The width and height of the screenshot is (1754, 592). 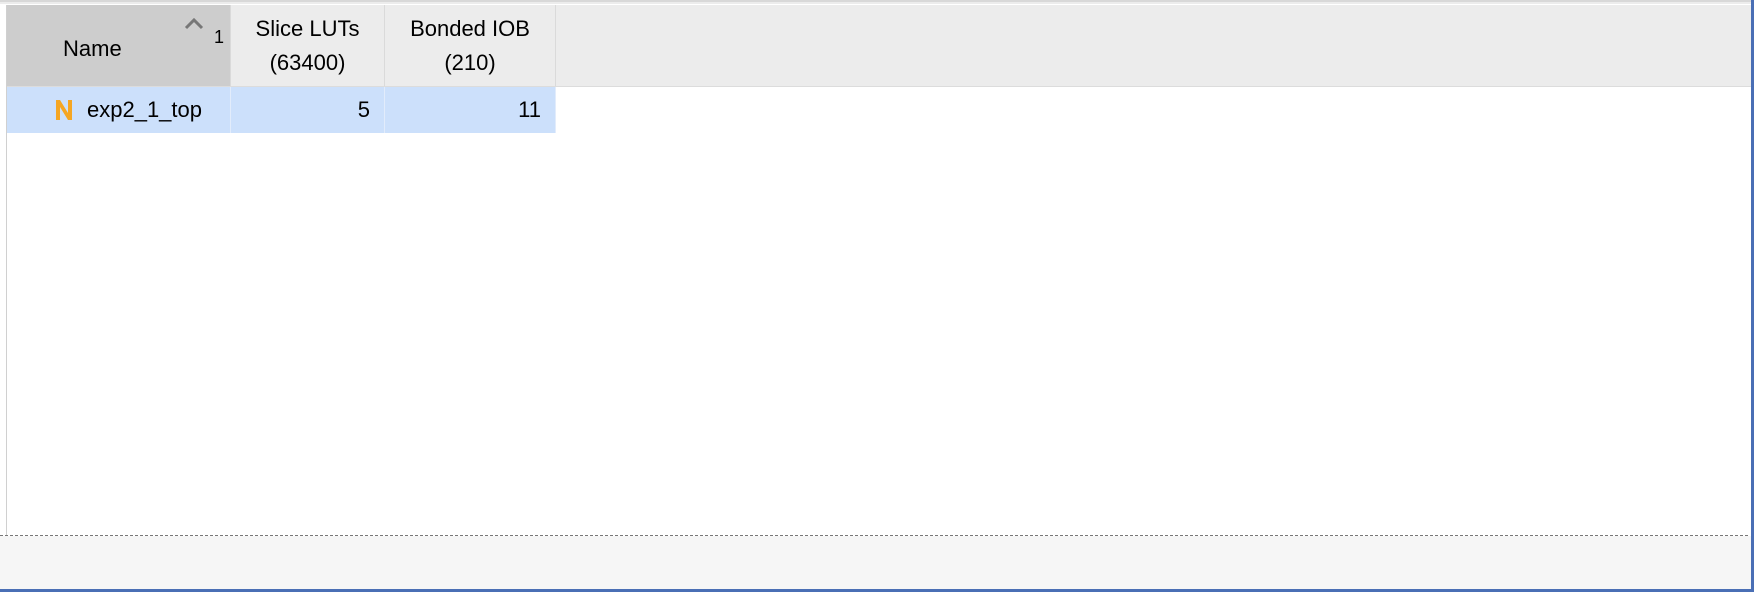 I want to click on column-header-slice-luts: Slice LUTs (63400), so click(x=308, y=45).